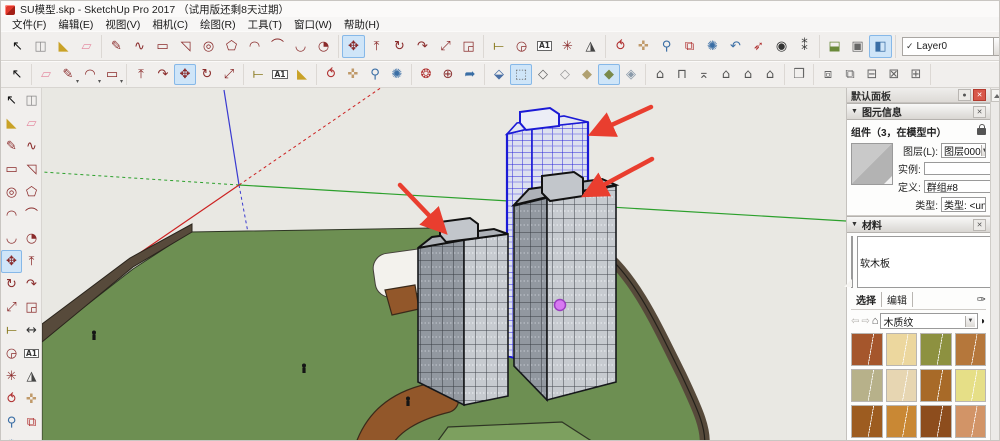 Image resolution: width=1000 pixels, height=441 pixels. Describe the element at coordinates (981, 129) in the screenshot. I see `lock-icon` at that location.